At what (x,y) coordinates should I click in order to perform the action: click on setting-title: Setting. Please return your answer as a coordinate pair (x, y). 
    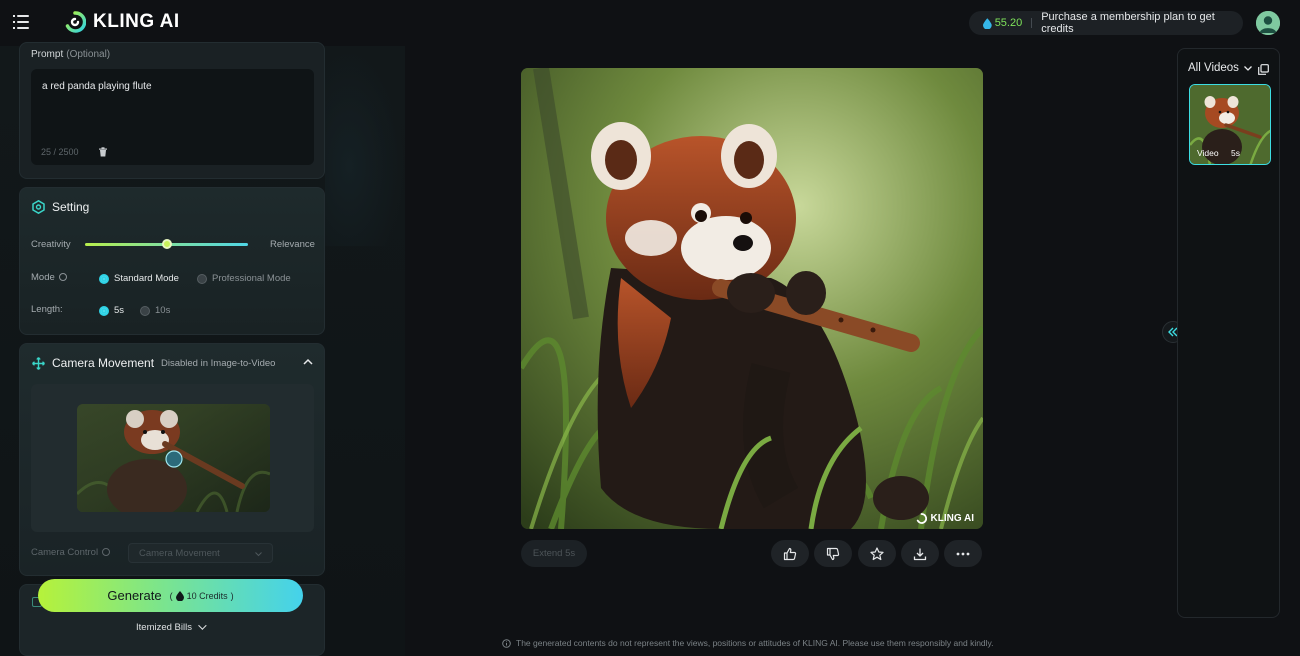
    Looking at the image, I should click on (60, 207).